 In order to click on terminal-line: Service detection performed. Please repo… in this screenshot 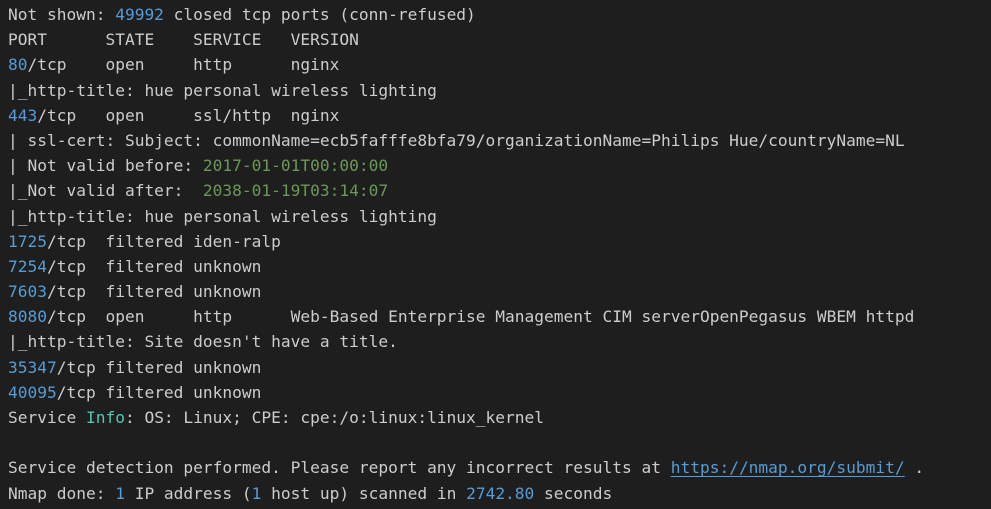, I will do `click(499, 467)`.